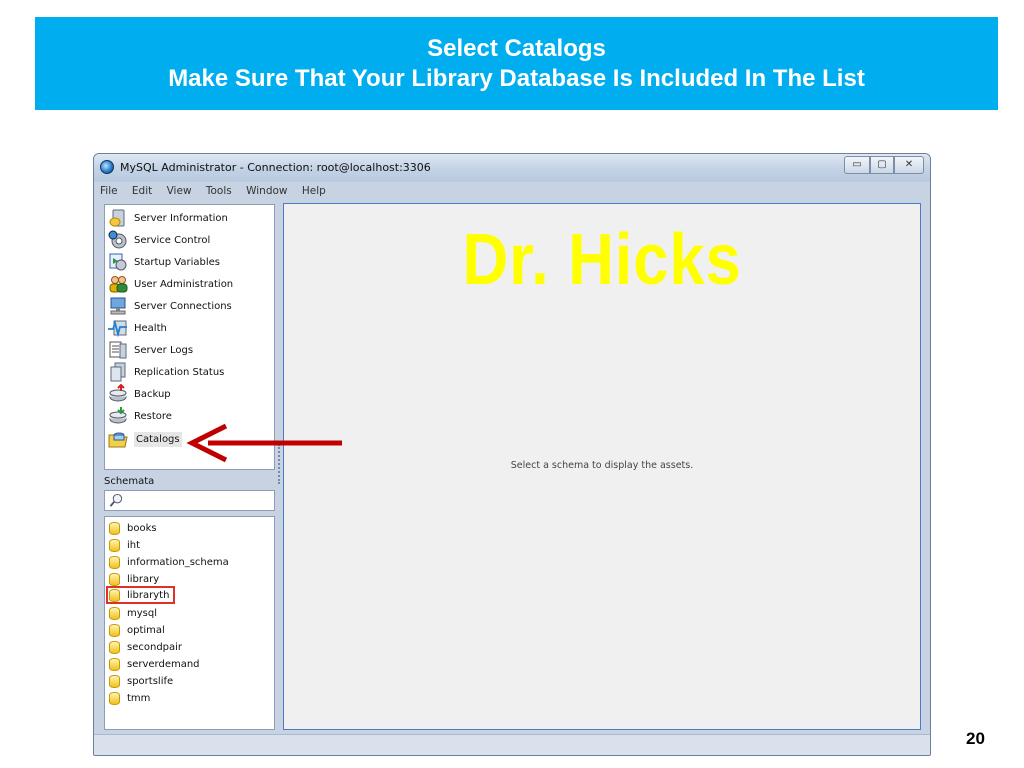 This screenshot has height=768, width=1024. Describe the element at coordinates (188, 240) in the screenshot. I see `sidebar-item-service-control: Service Control` at that location.